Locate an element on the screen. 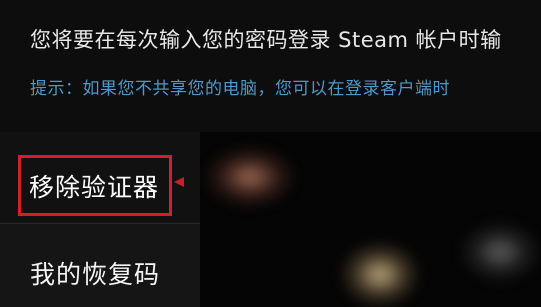 The width and height of the screenshot is (541, 307). recovery-code-label: 我的恢复码 is located at coordinates (95, 273).